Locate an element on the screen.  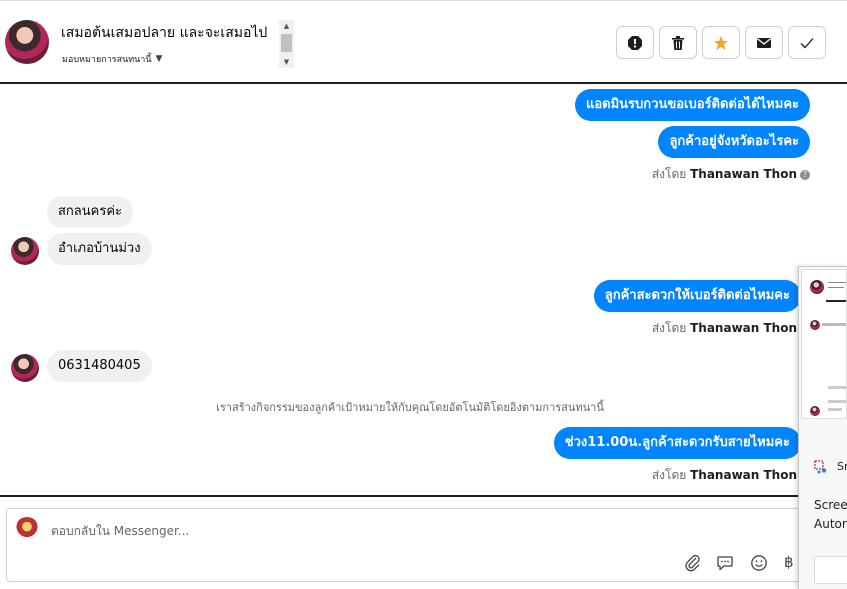
message-bubble-outgoing: ช่วง11.00น.ลูกค้าสะดวกรับสายไหมคะ is located at coordinates (677, 443).